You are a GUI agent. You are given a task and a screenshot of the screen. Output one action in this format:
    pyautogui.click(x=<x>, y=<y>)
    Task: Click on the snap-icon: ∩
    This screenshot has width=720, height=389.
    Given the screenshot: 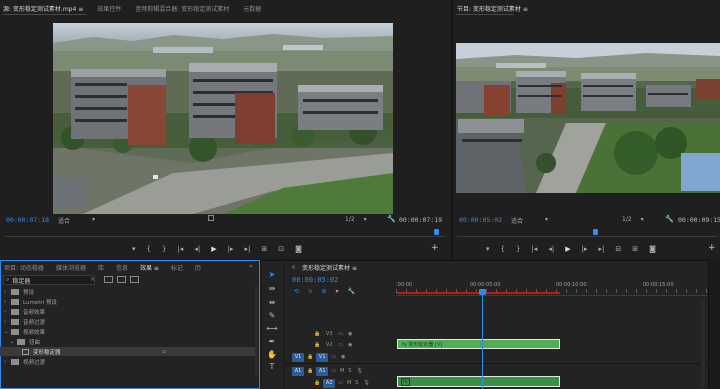 What is the action you would take?
    pyautogui.click(x=310, y=291)
    